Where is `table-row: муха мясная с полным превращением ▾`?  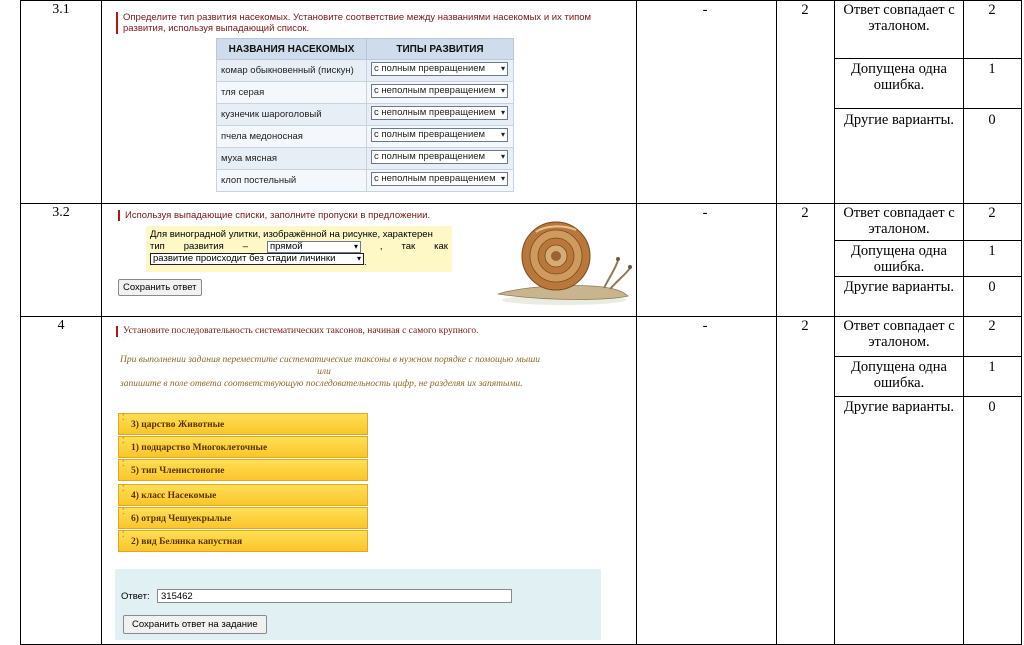
table-row: муха мясная с полным превращением ▾ is located at coordinates (365, 158).